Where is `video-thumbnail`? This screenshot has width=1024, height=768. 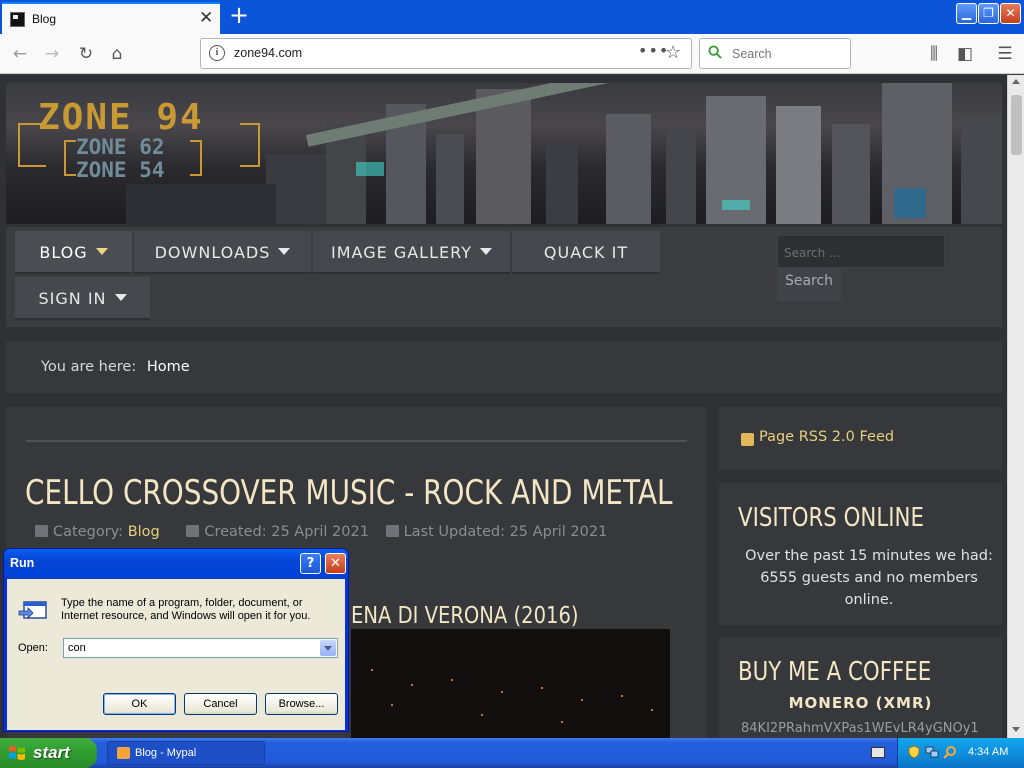
video-thumbnail is located at coordinates (510, 683).